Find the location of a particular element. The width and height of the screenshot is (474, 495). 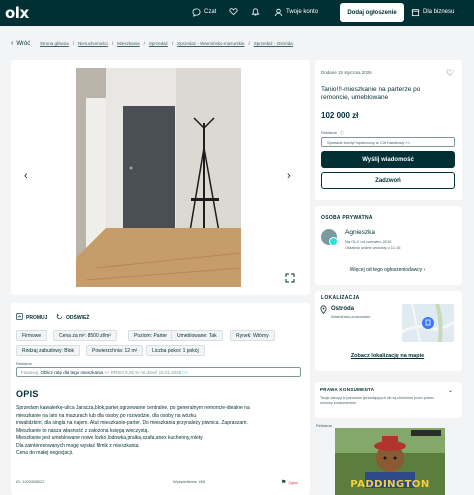

seller-section-title: OSOBA PRYWATNA is located at coordinates (347, 218).